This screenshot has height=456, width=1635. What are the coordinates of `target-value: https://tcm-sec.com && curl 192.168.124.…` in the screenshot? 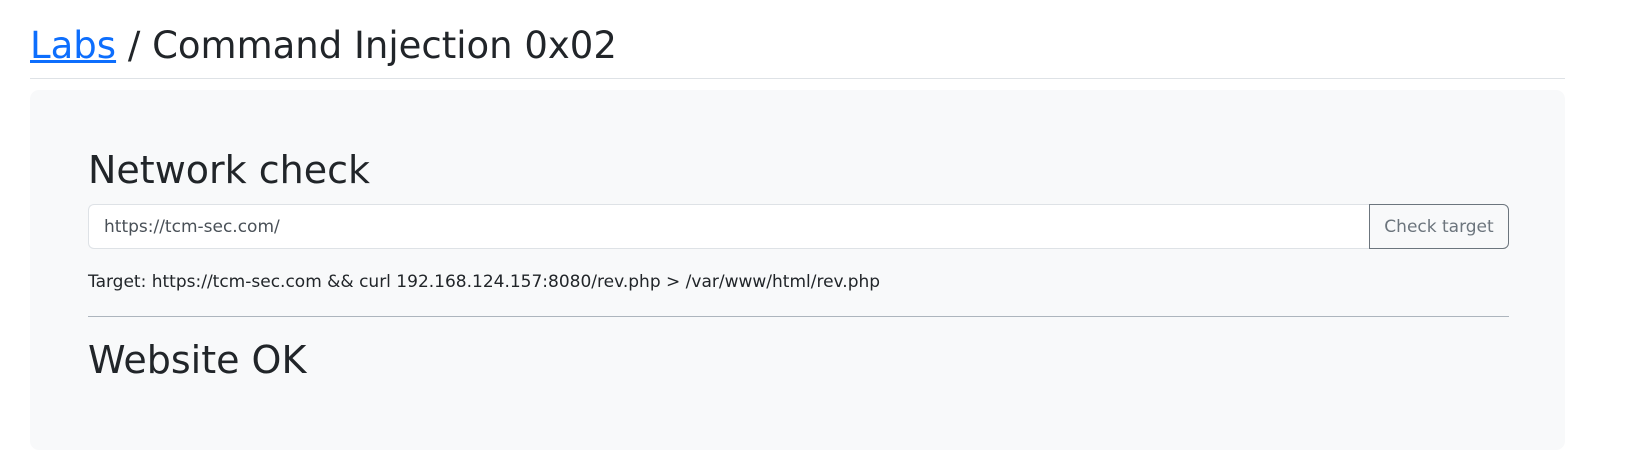 It's located at (516, 282).